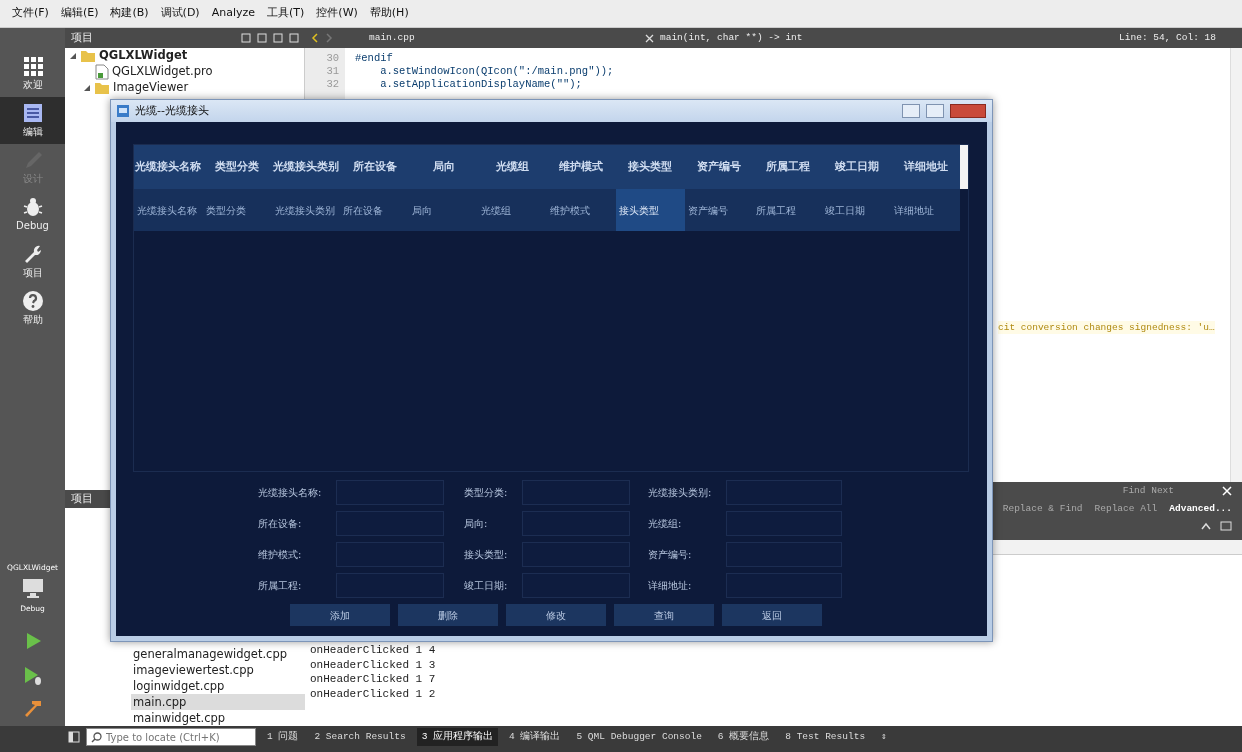 The height and width of the screenshot is (752, 1242). I want to click on close-button, so click(968, 111).